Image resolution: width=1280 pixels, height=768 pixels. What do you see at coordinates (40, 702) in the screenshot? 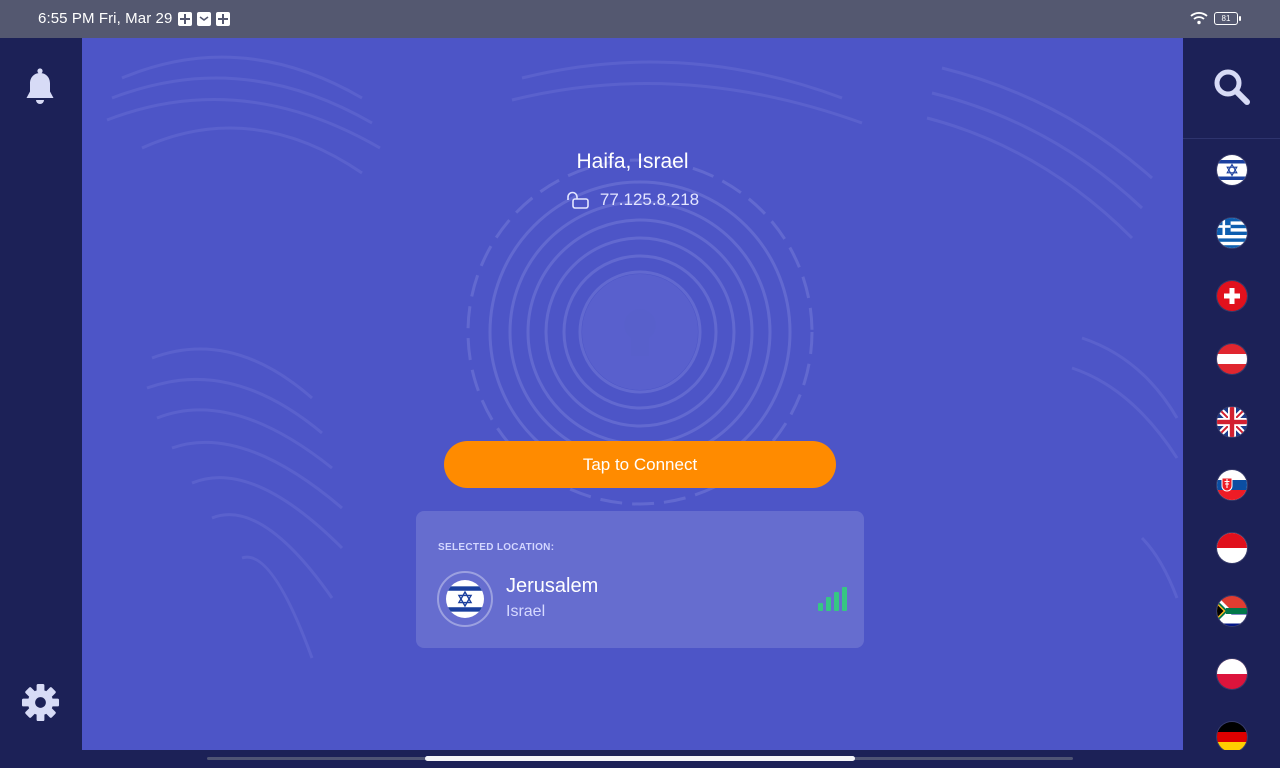
I see `gear-icon` at bounding box center [40, 702].